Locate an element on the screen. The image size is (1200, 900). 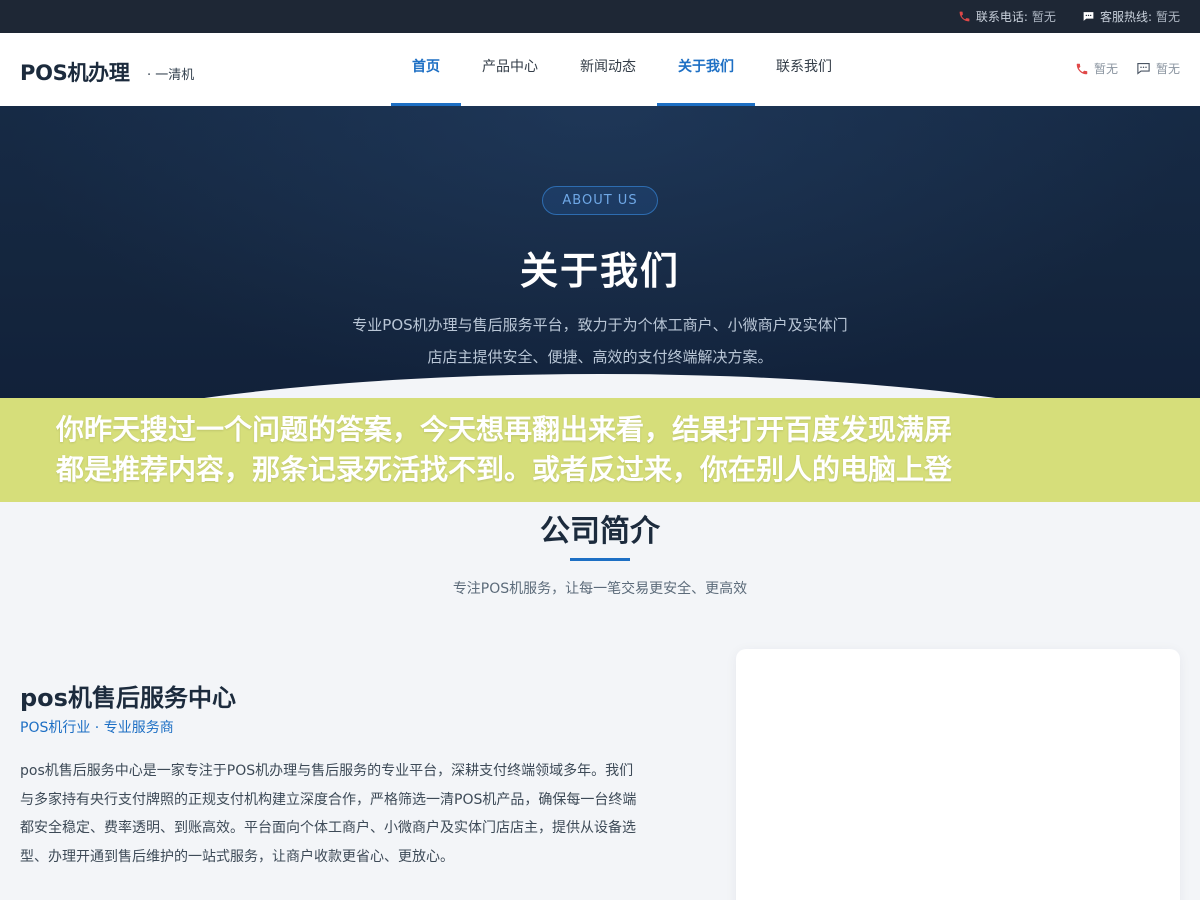
nav-contact: 联系我们 is located at coordinates (804, 69).